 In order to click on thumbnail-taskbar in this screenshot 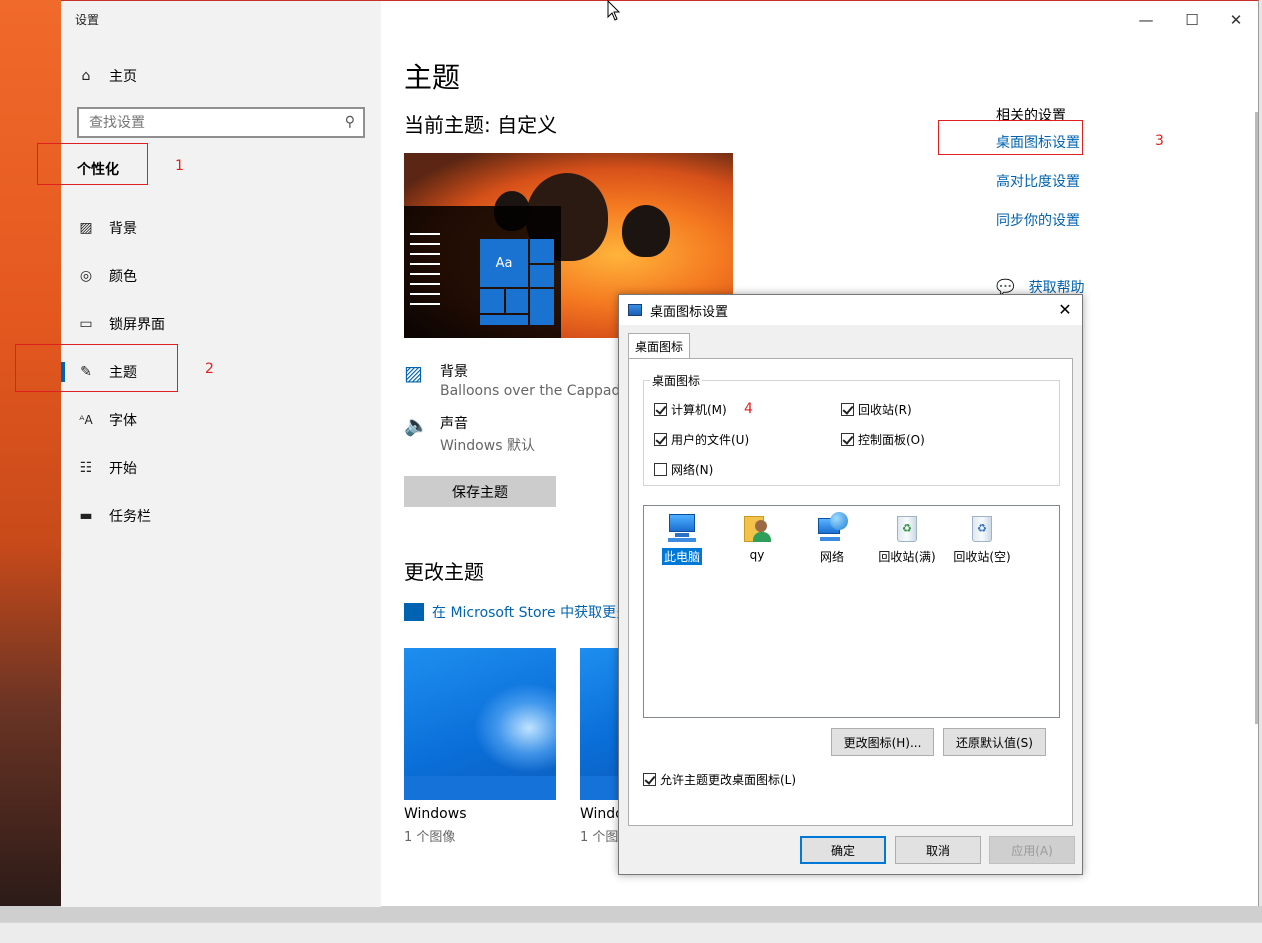, I will do `click(600, 788)`.